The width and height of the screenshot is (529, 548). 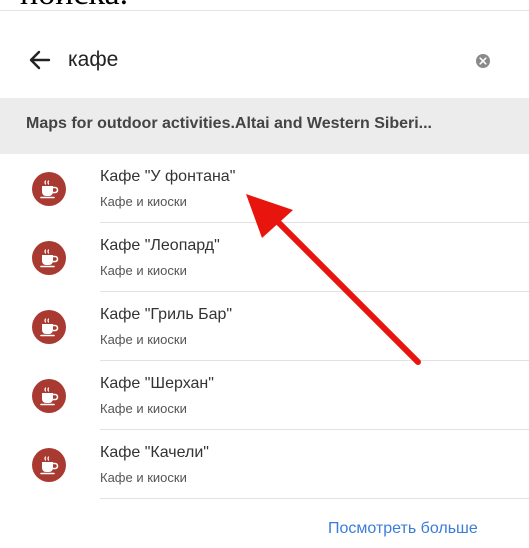 I want to click on result-item: Кафе "Шерхан" Кафе и киоски, so click(x=264, y=395).